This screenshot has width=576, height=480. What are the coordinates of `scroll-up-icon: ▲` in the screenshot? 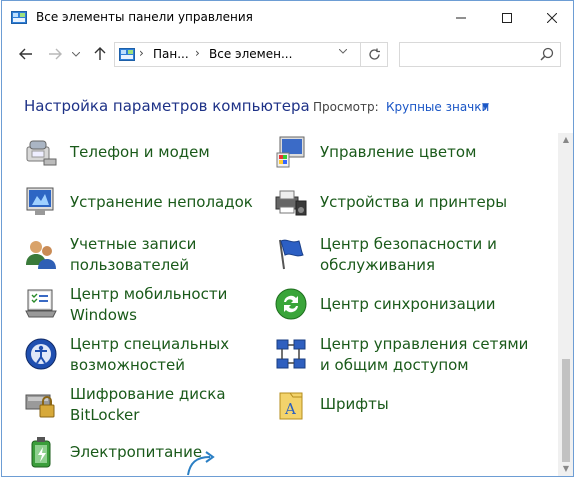 It's located at (565, 142).